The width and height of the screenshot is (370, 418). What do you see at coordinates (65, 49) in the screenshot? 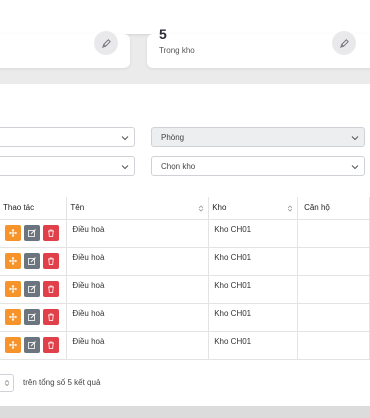
I see `stat-card-total` at bounding box center [65, 49].